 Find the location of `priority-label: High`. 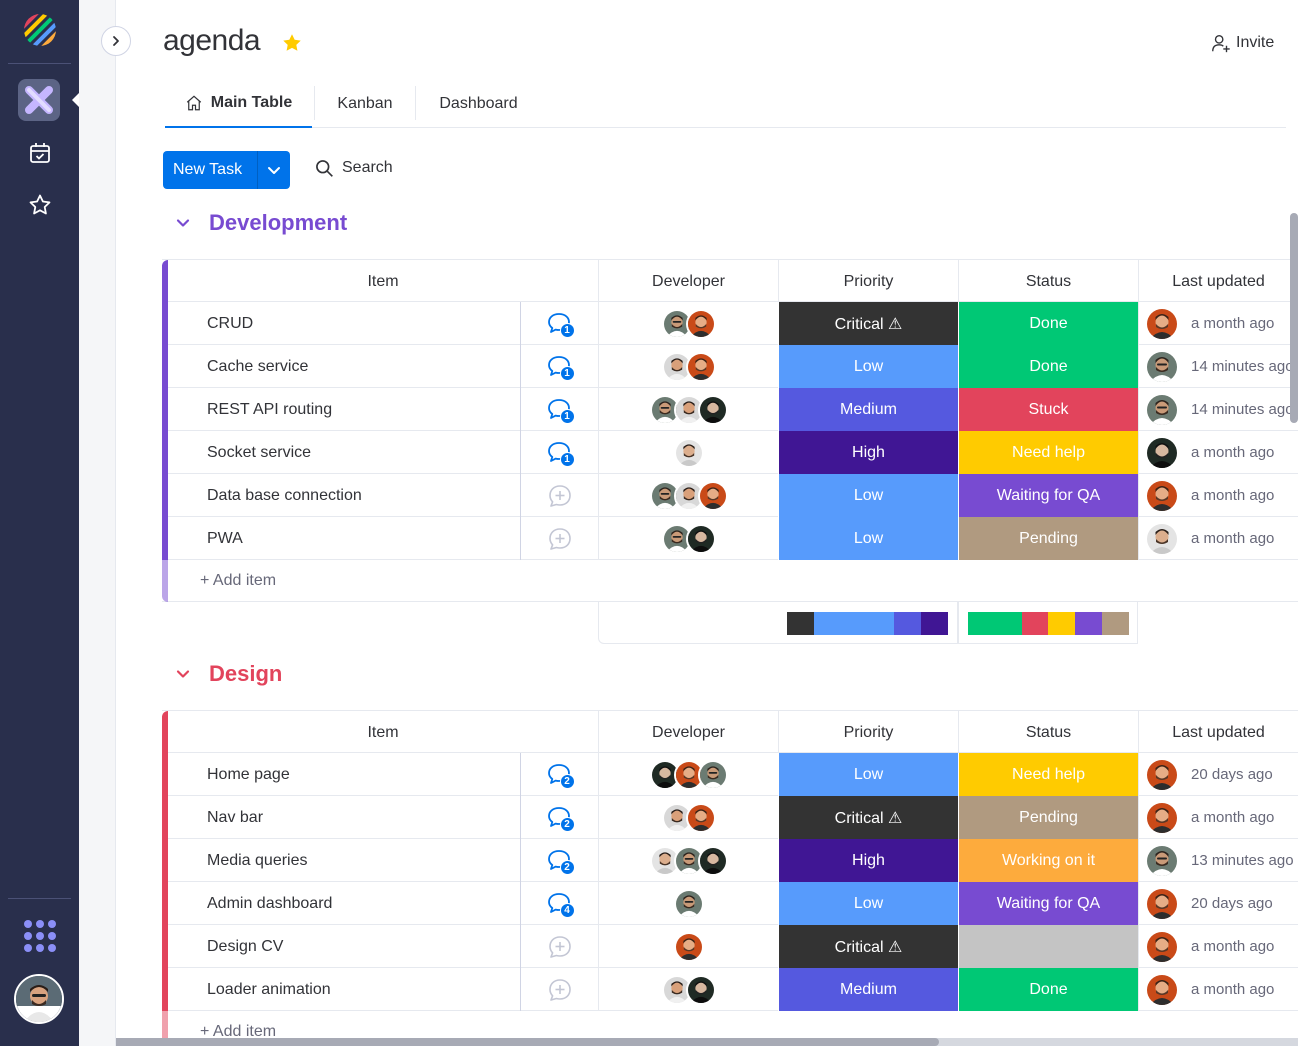

priority-label: High is located at coordinates (868, 452).